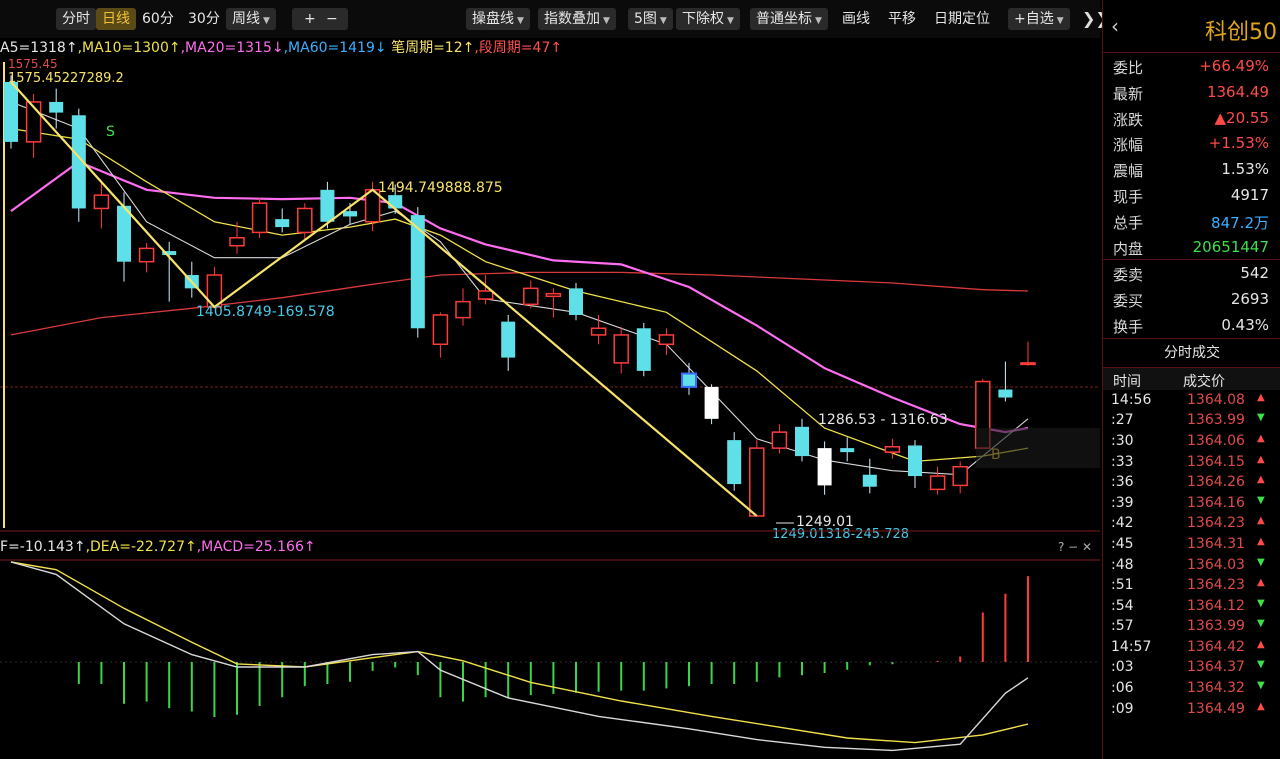 Image resolution: width=1280 pixels, height=759 pixels. Describe the element at coordinates (1122, 523) in the screenshot. I see `tick-time: :42` at that location.